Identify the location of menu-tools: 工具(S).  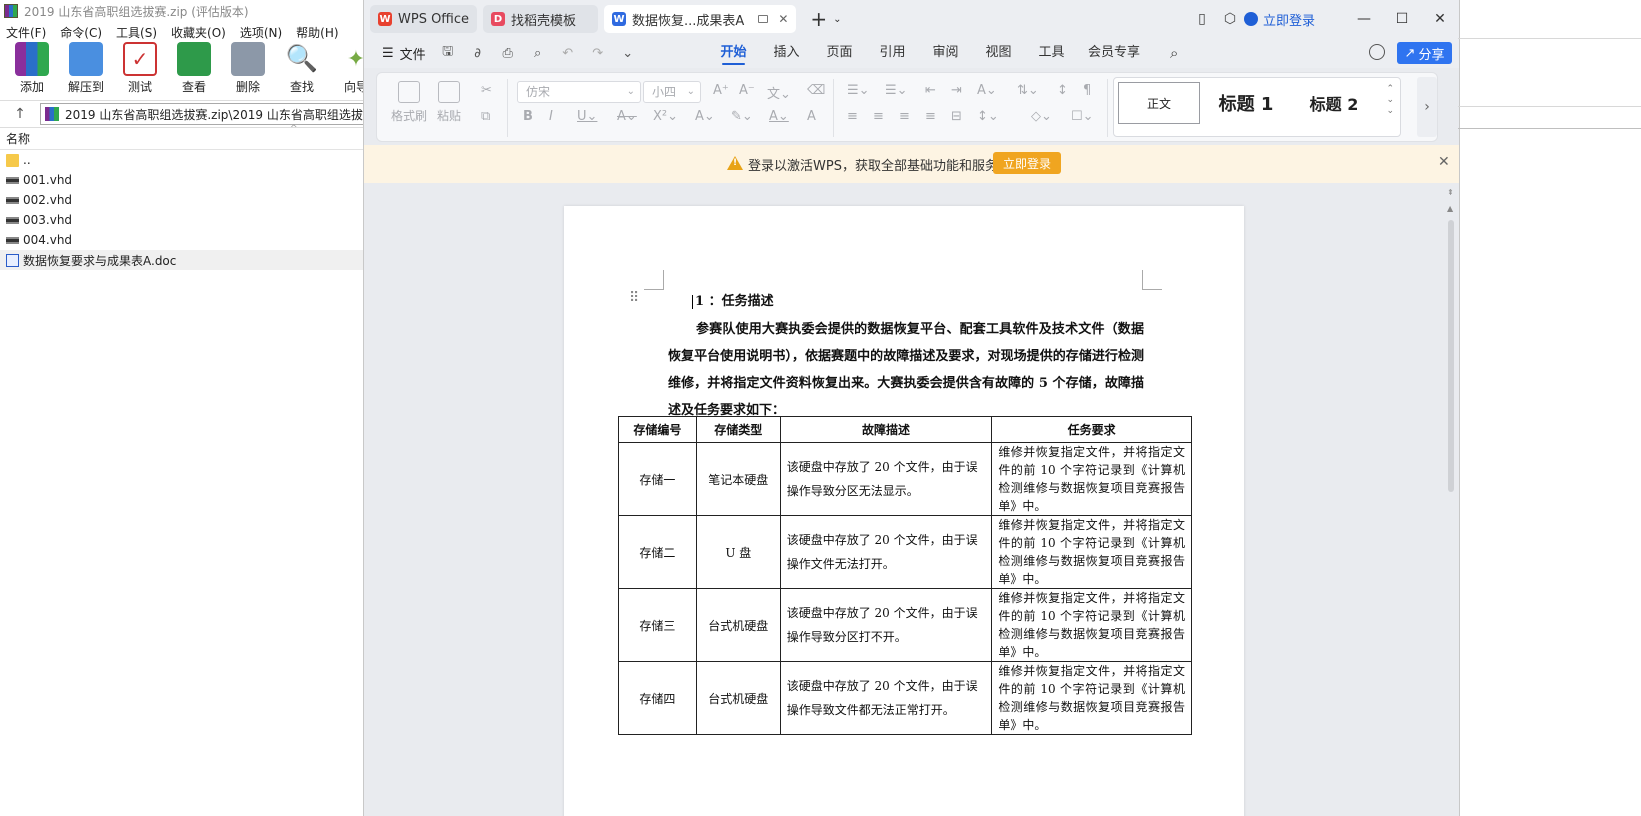
(136, 32).